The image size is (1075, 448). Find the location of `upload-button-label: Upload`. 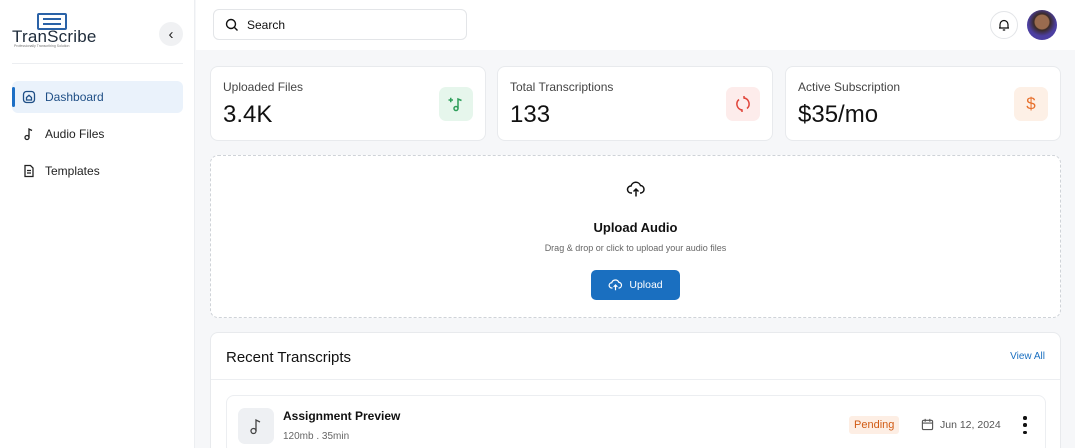

upload-button-label: Upload is located at coordinates (646, 285).